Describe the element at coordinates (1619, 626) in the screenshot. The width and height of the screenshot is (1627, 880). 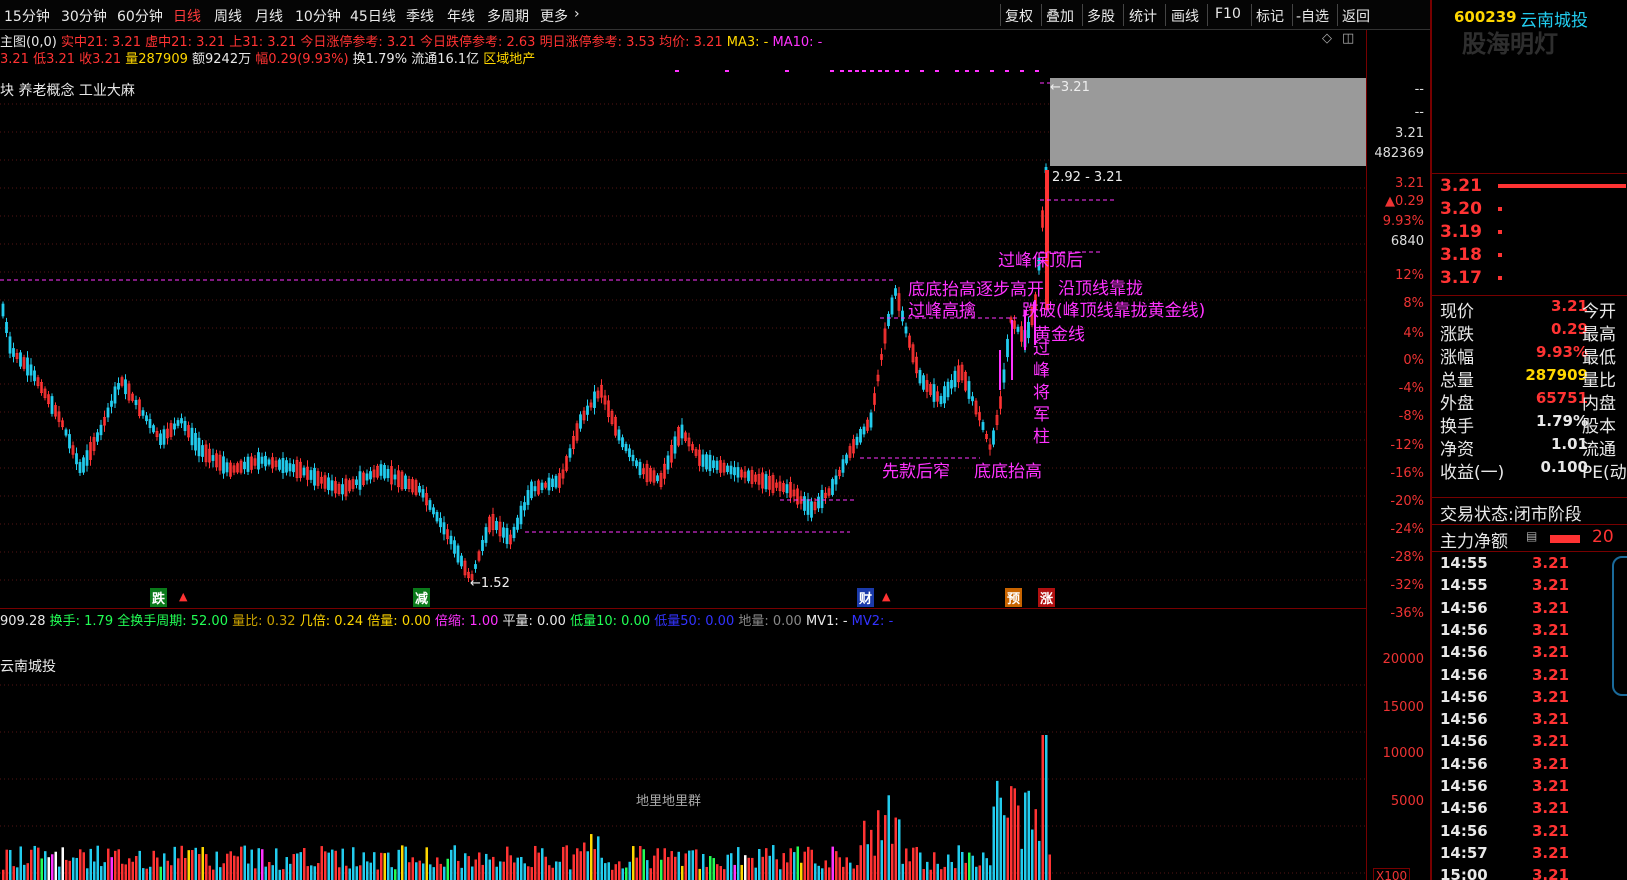
I see `side-float-widget` at that location.